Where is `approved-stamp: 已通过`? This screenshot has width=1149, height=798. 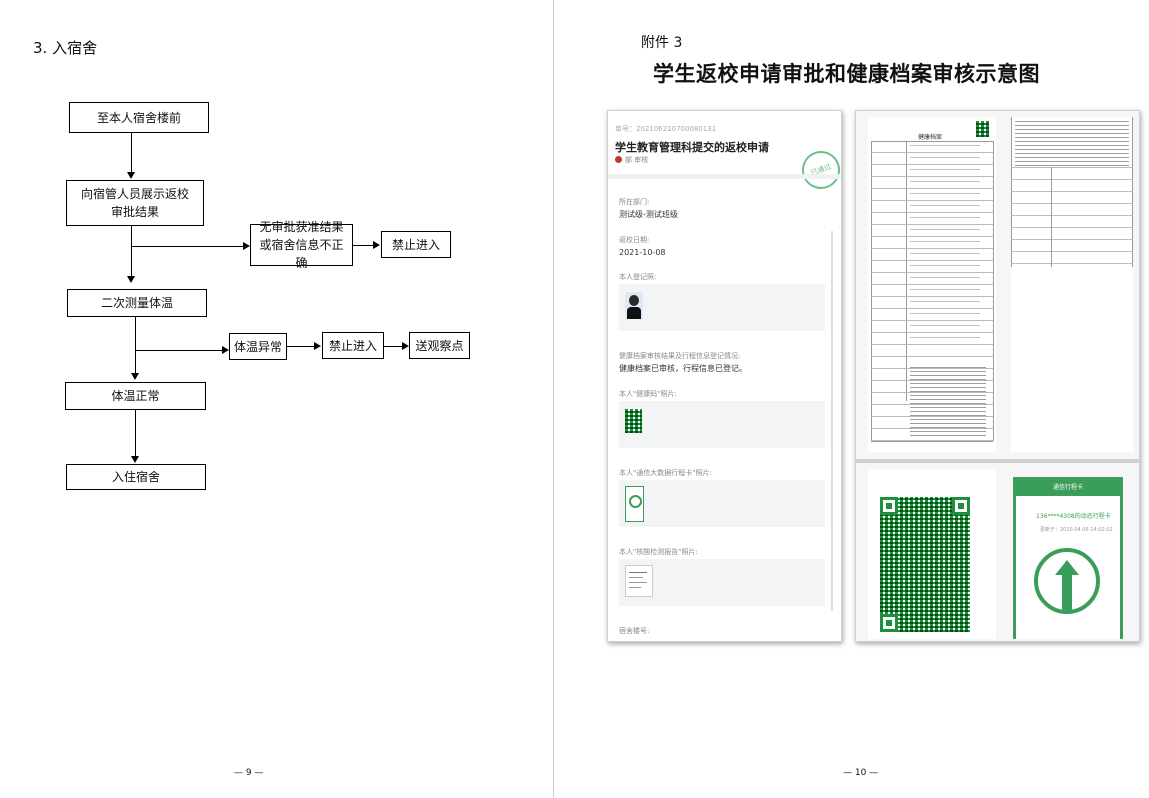
approved-stamp: 已通过 is located at coordinates (818, 170).